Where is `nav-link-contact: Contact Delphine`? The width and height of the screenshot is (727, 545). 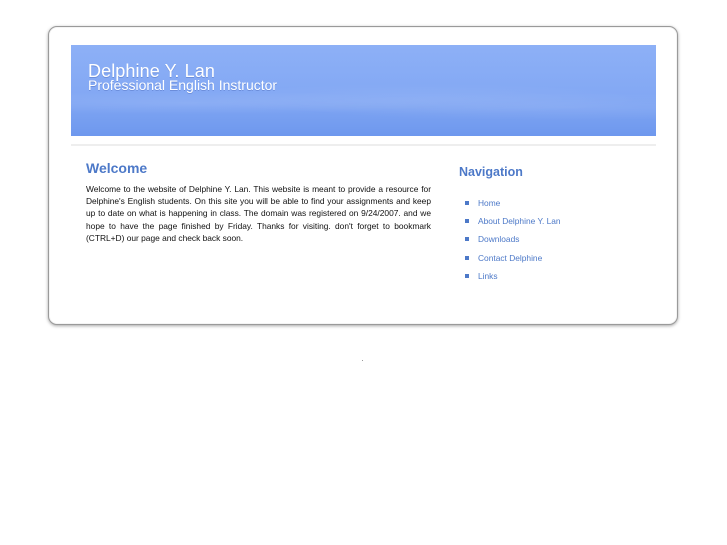 nav-link-contact: Contact Delphine is located at coordinates (510, 258).